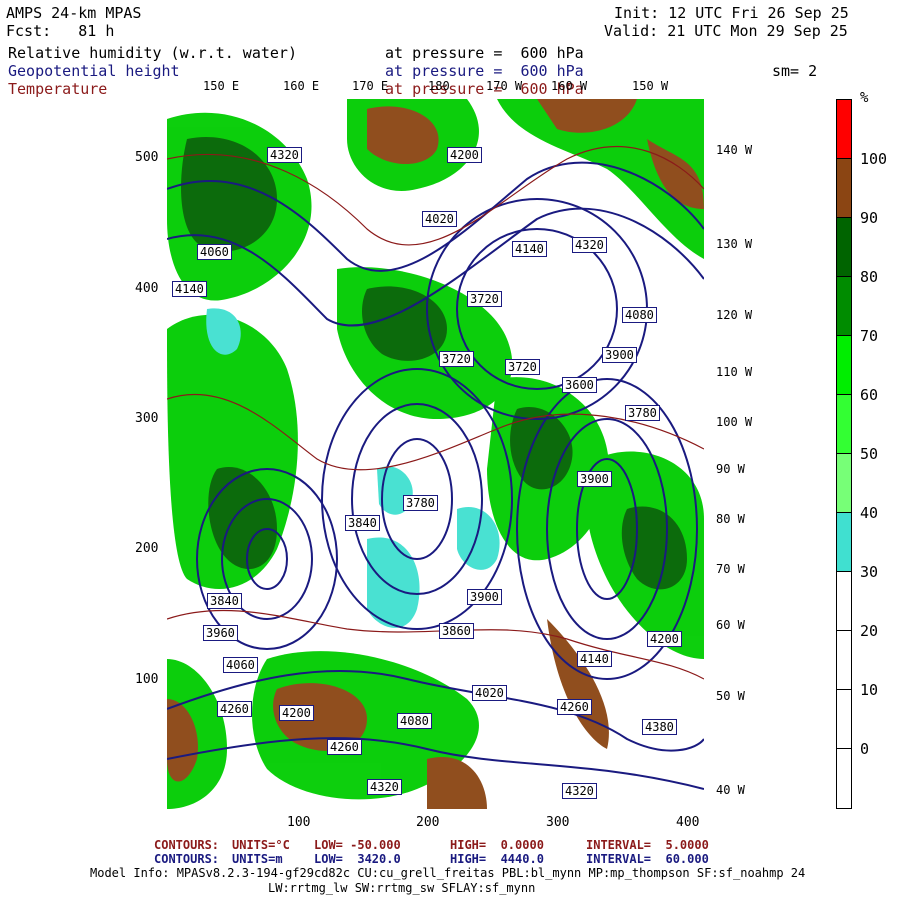 Image resolution: width=900 pixels, height=900 pixels. What do you see at coordinates (844, 454) in the screenshot?
I see `rh-colorbar` at bounding box center [844, 454].